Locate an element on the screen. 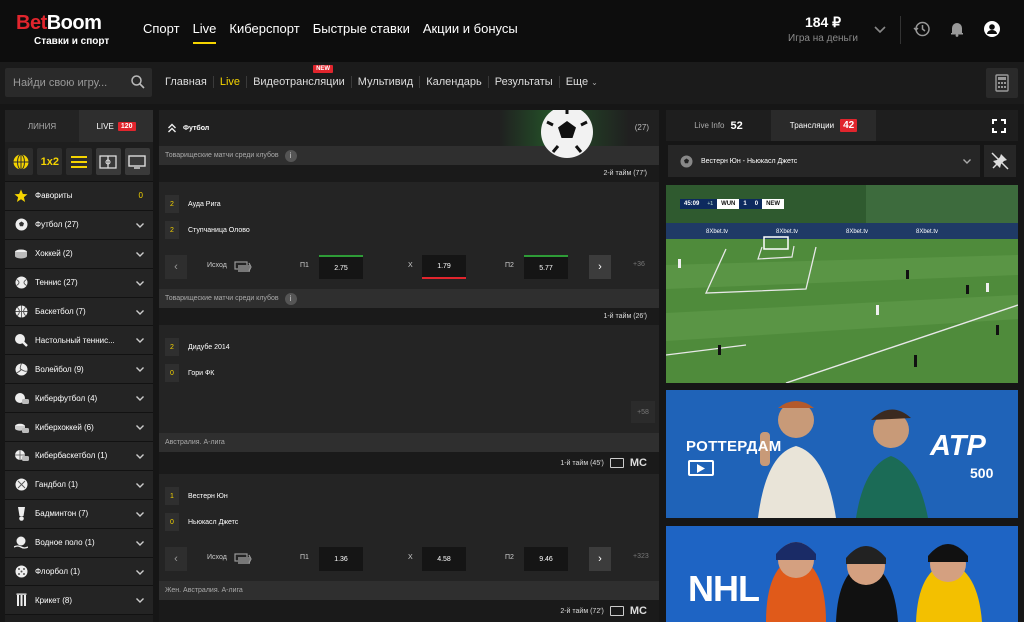  play-icon is located at coordinates (701, 468).